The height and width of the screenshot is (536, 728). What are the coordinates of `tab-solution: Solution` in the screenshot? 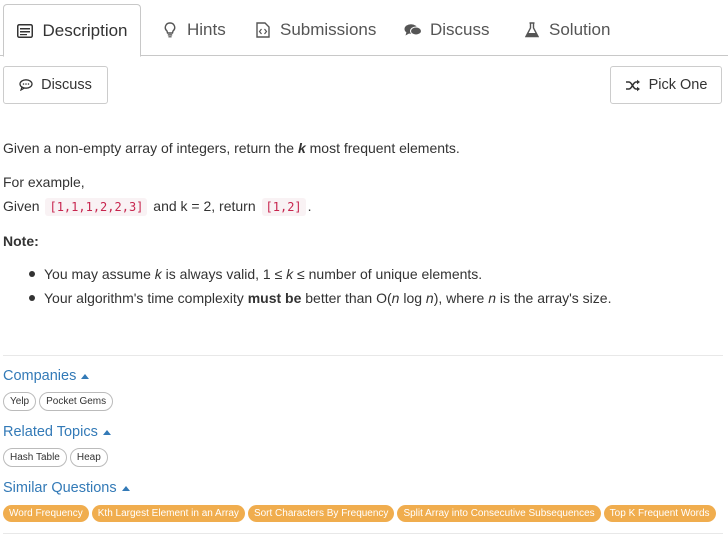 It's located at (566, 30).